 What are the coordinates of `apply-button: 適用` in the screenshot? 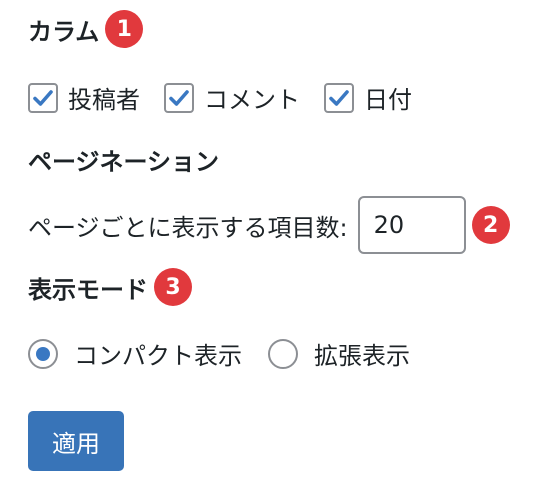 It's located at (76, 441).